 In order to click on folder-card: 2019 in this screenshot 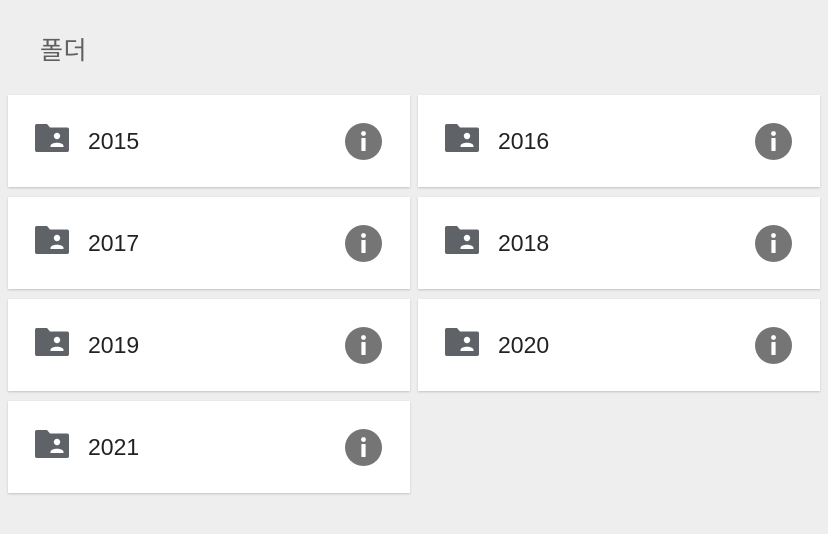, I will do `click(209, 345)`.